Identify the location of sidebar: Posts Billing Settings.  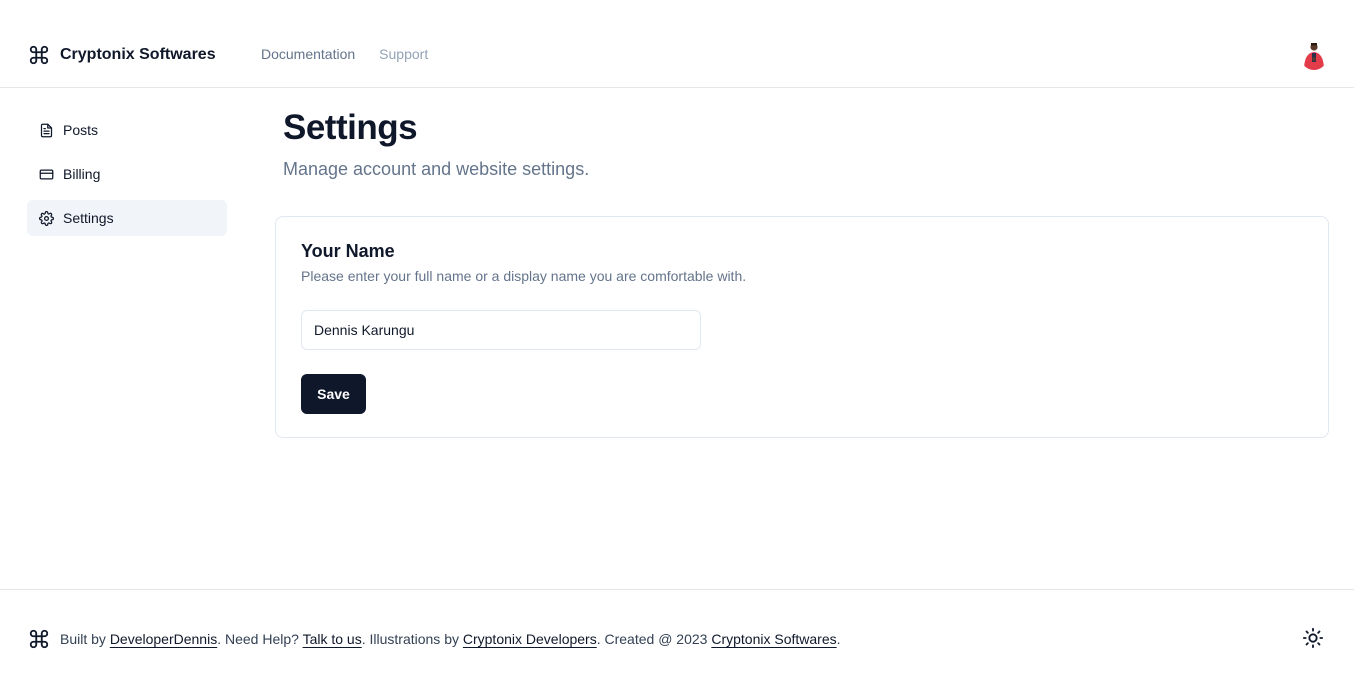
(127, 178).